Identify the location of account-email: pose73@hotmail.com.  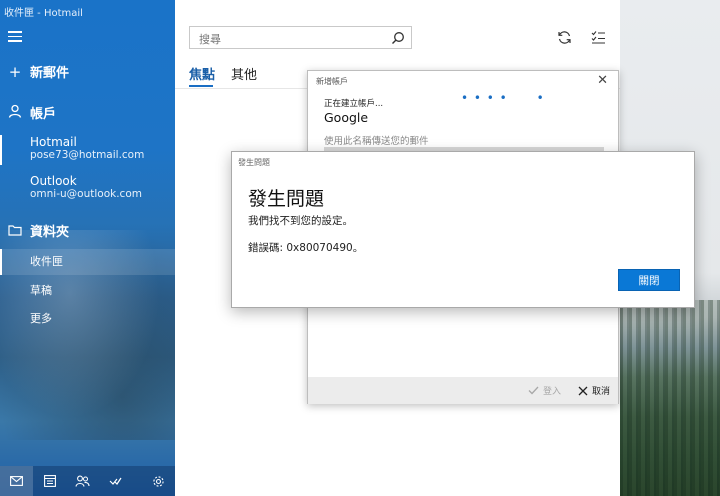
(87, 155).